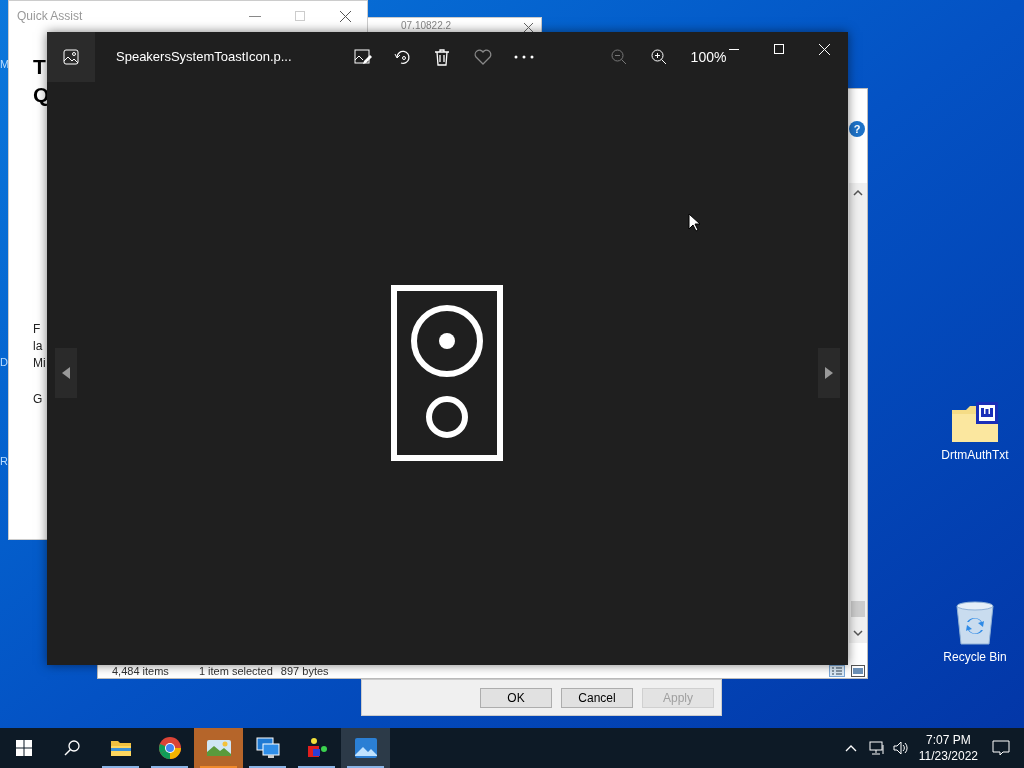  I want to click on heading-text: T, so click(39, 67).